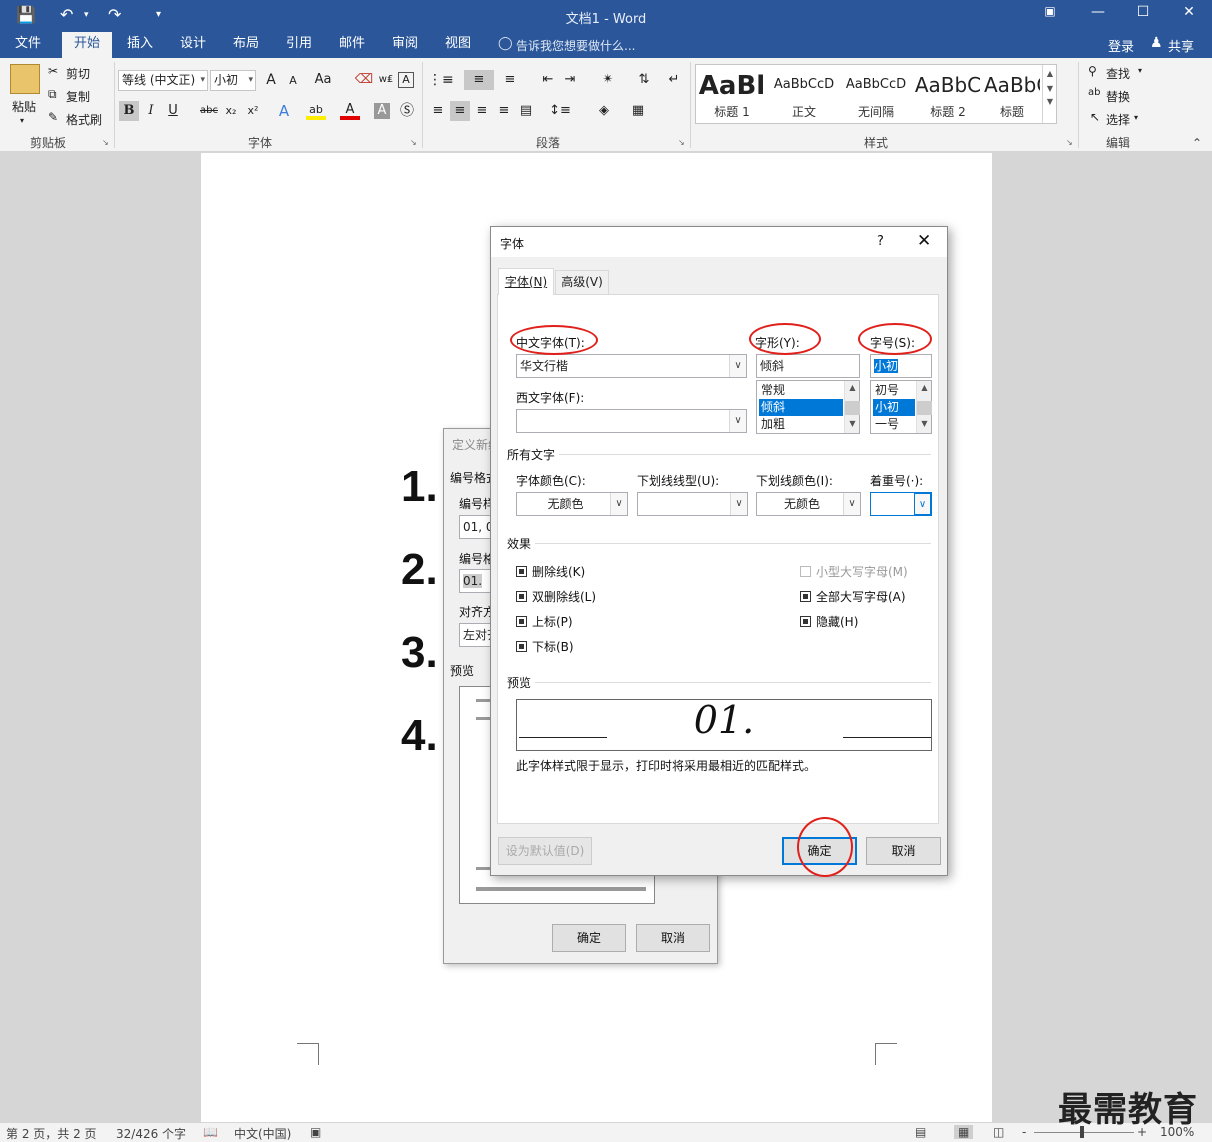 Image resolution: width=1212 pixels, height=1142 pixels. I want to click on tab-design: 设计, so click(193, 45).